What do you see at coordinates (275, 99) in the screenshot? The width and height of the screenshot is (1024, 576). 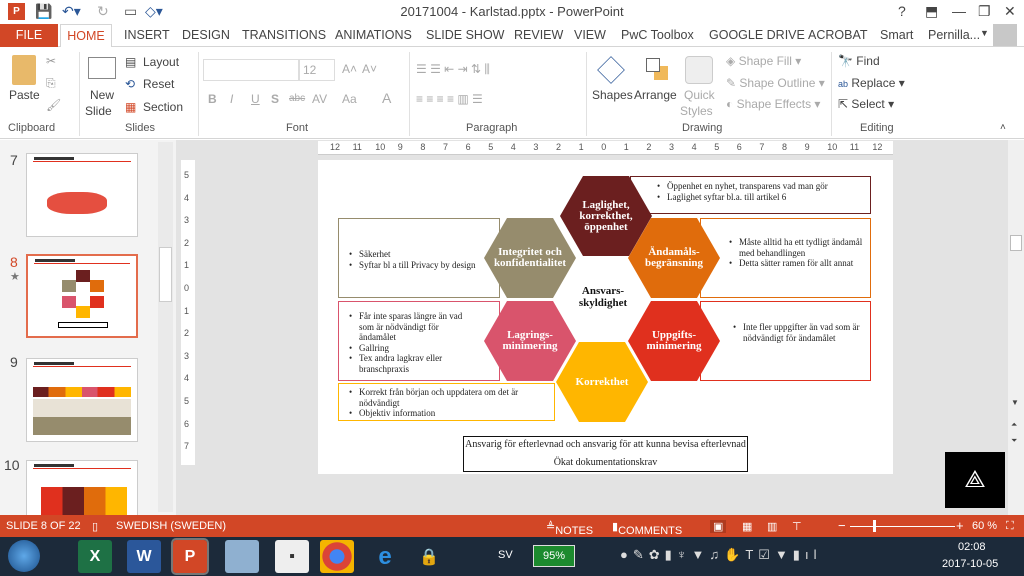 I see `shadow-button: S` at bounding box center [275, 99].